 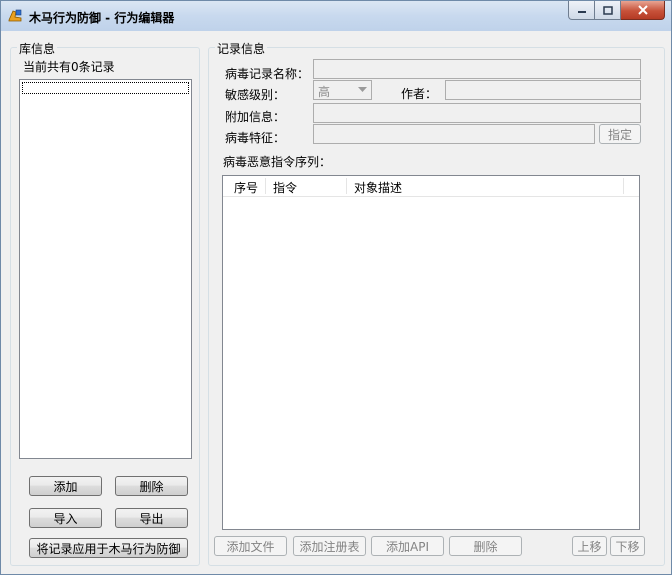 I want to click on signature-field, so click(x=454, y=134).